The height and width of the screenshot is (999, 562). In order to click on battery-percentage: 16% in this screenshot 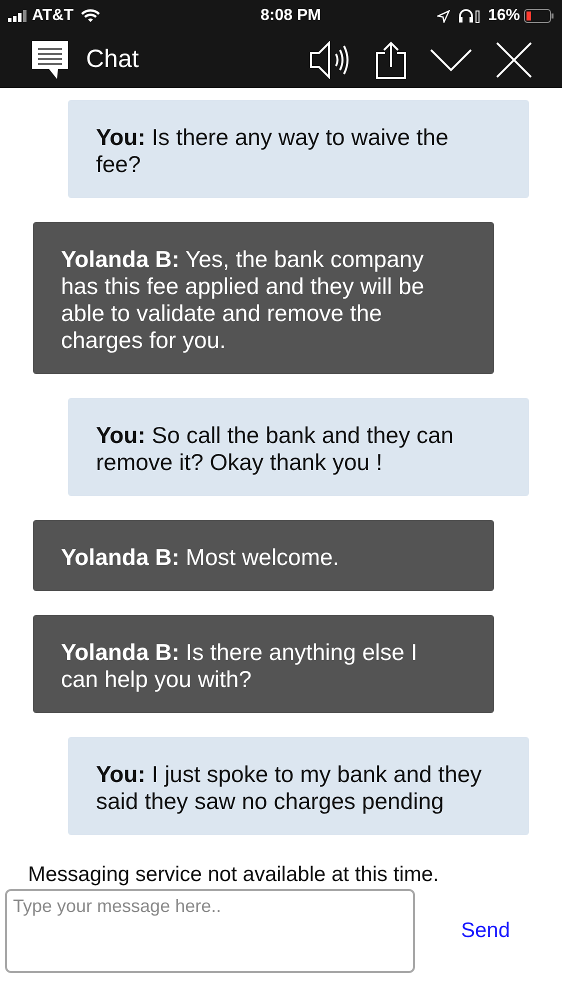, I will do `click(504, 16)`.